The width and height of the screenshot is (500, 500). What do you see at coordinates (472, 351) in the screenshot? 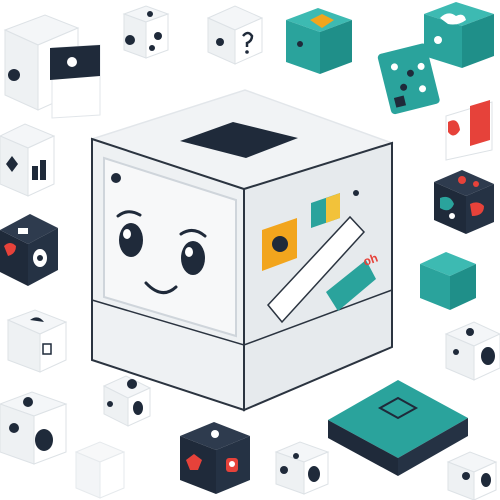
I see `cube-white-right` at bounding box center [472, 351].